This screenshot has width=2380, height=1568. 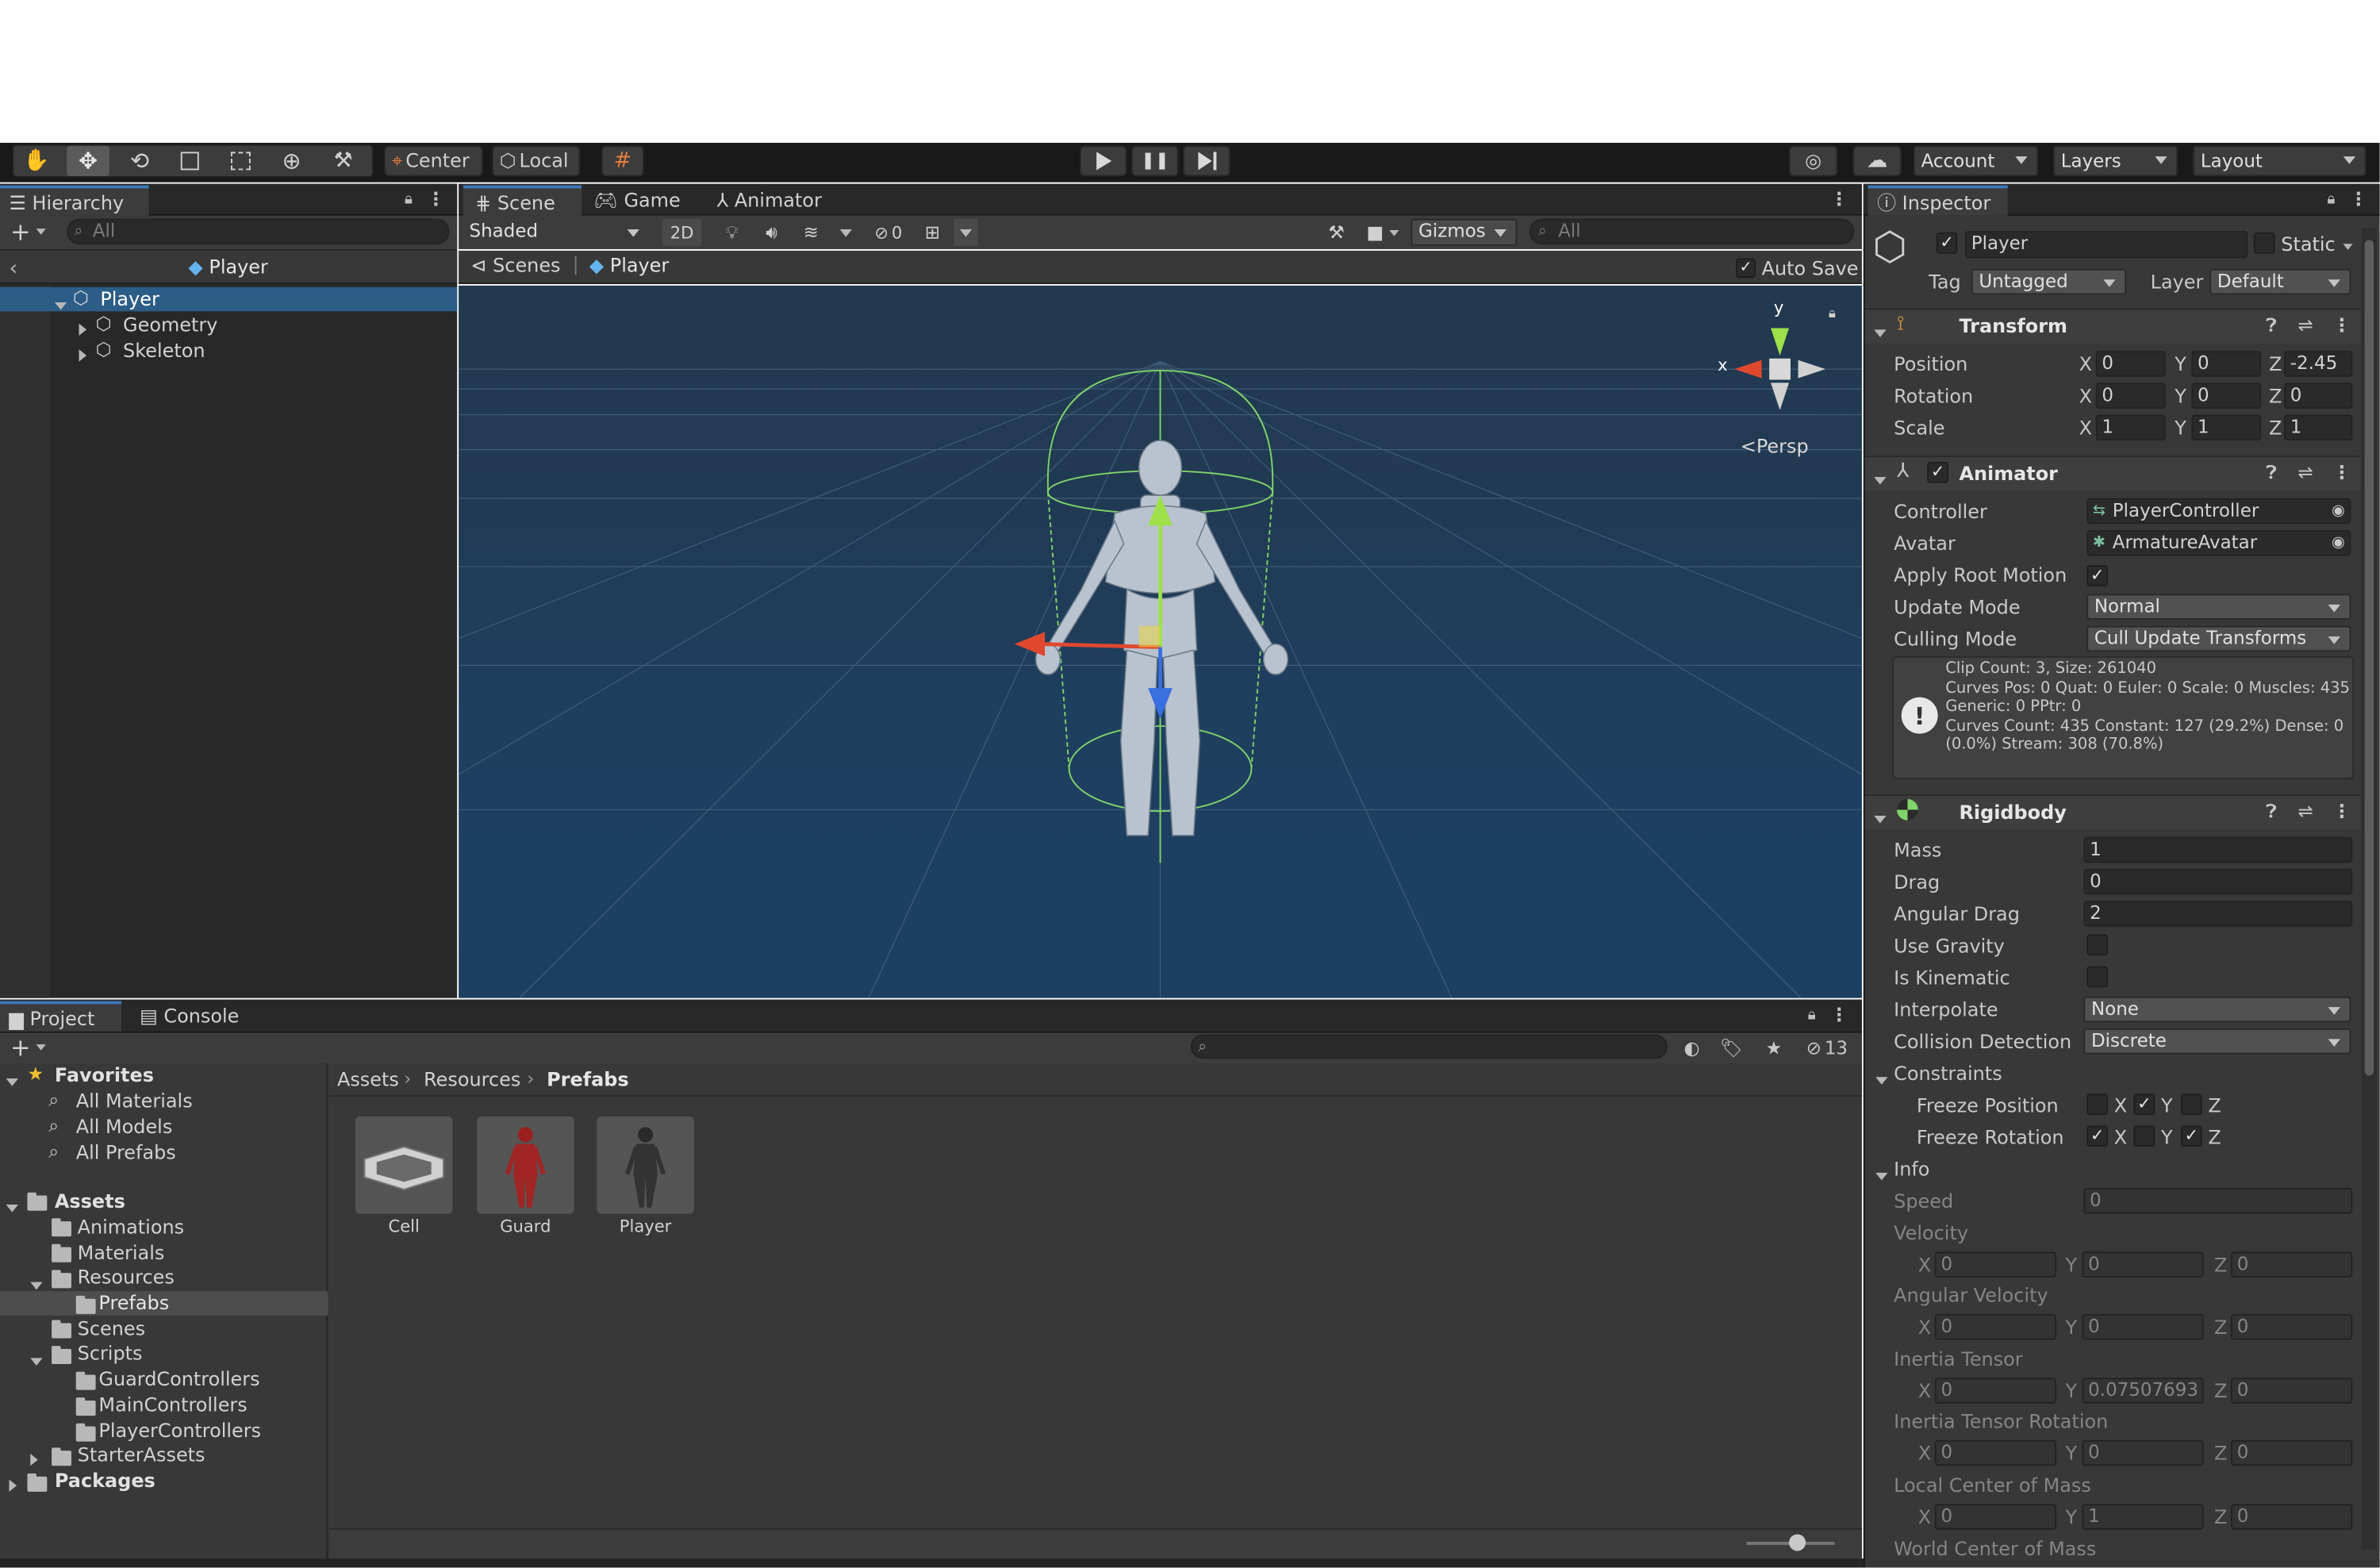 What do you see at coordinates (126, 1277) in the screenshot?
I see `folder-resources: Resources` at bounding box center [126, 1277].